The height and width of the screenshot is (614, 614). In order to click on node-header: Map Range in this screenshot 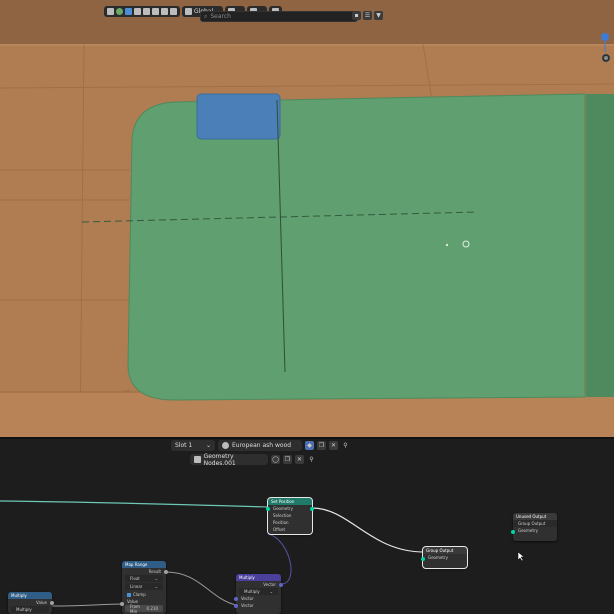, I will do `click(144, 564)`.